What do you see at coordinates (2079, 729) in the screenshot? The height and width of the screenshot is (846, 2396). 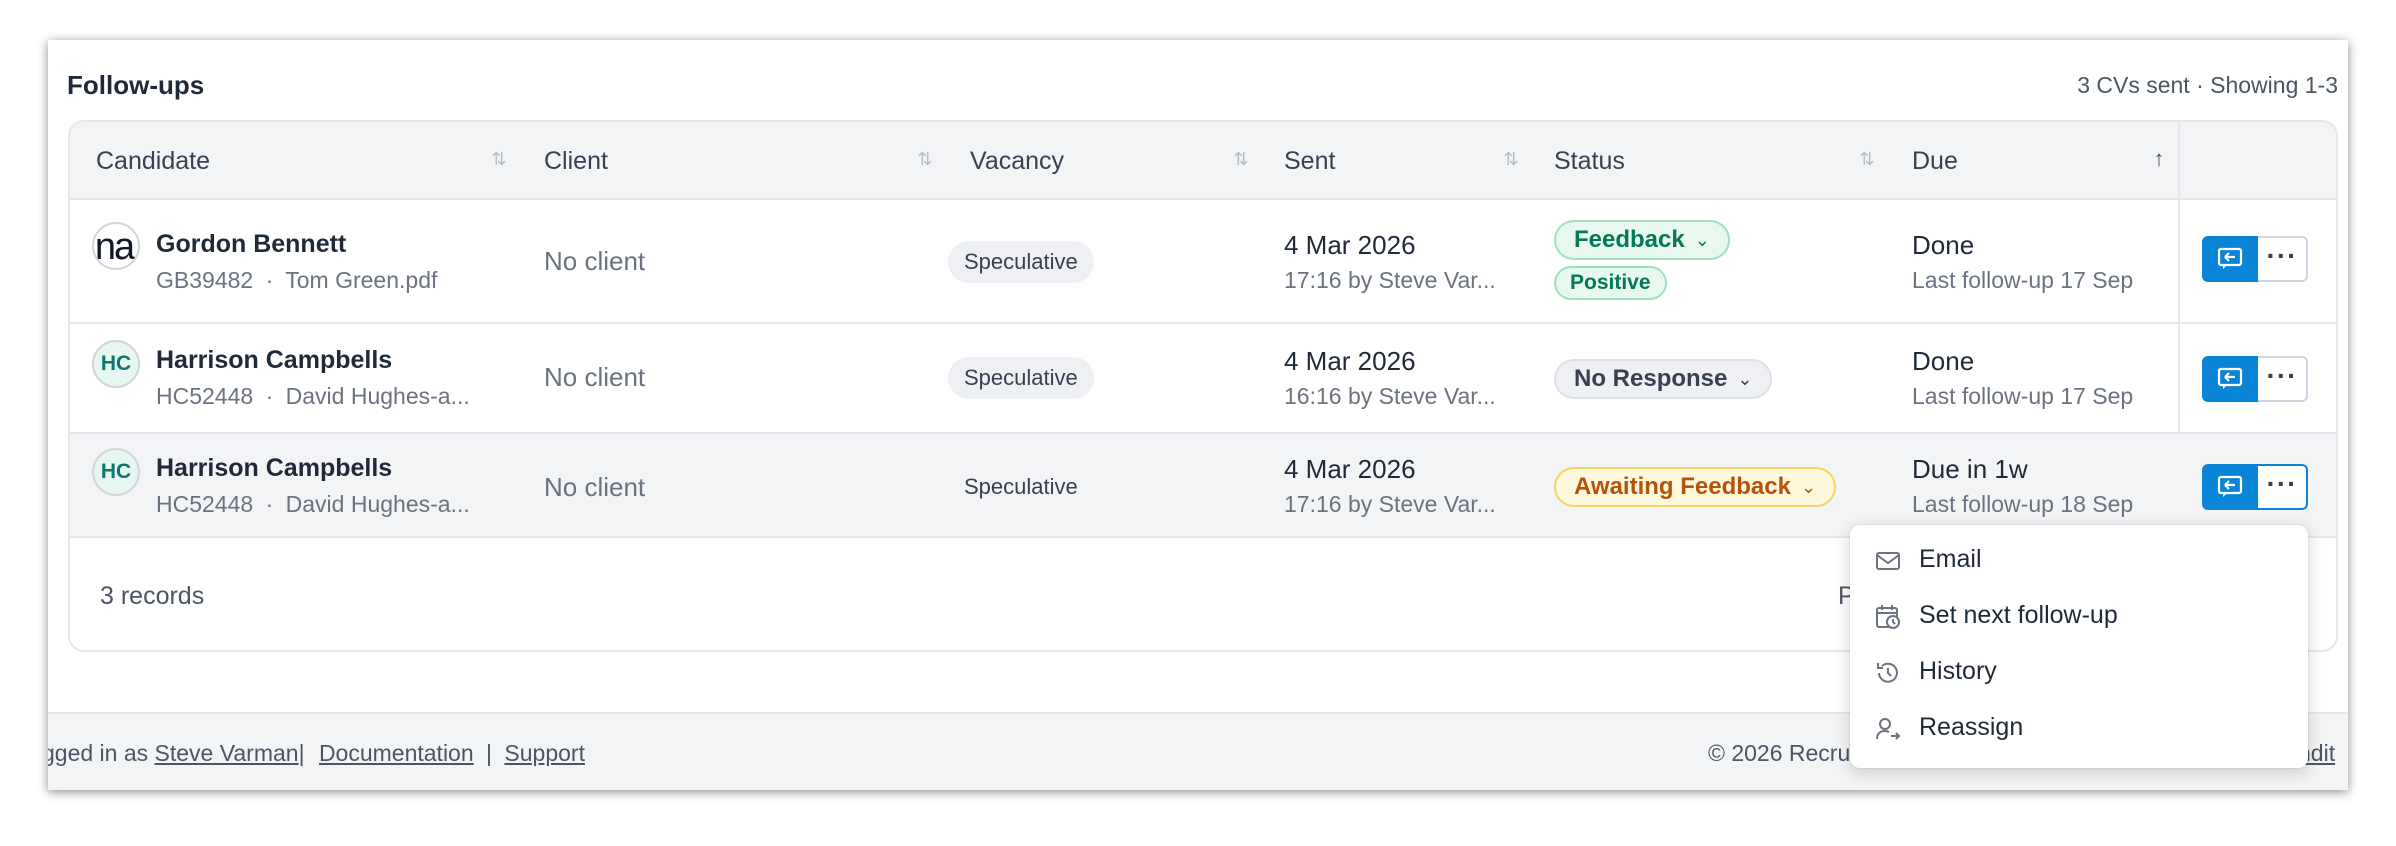 I see `menu-item-reassign: Reassign` at bounding box center [2079, 729].